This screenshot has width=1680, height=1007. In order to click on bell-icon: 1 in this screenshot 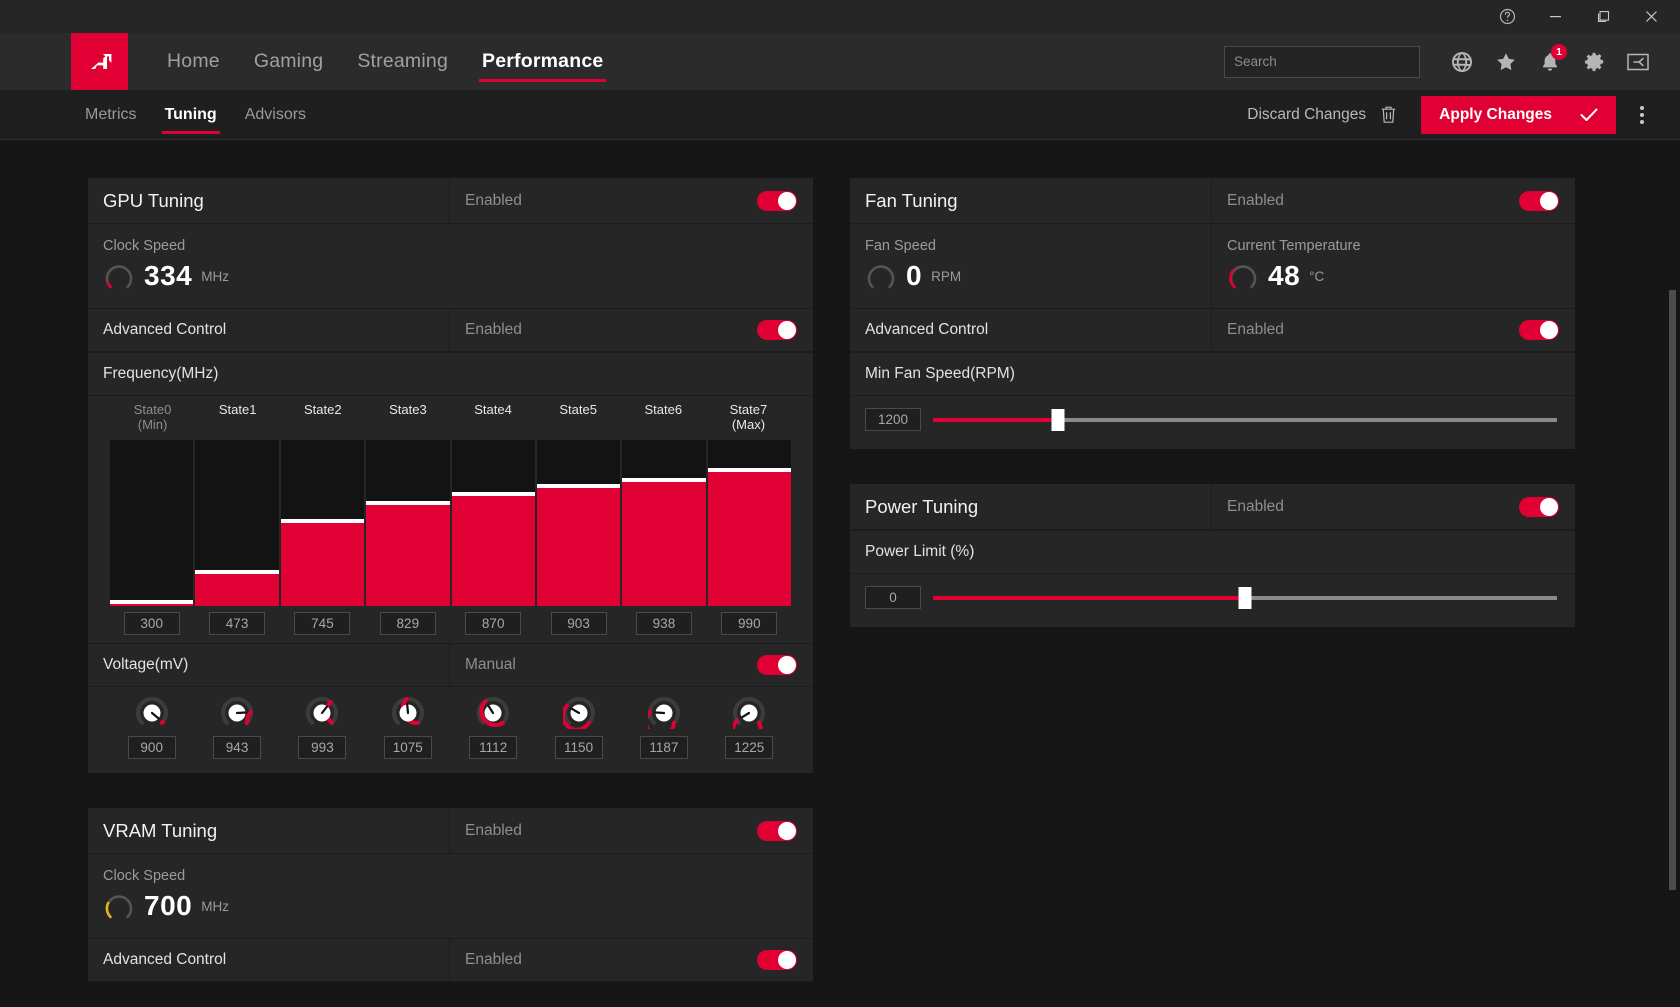, I will do `click(1550, 62)`.